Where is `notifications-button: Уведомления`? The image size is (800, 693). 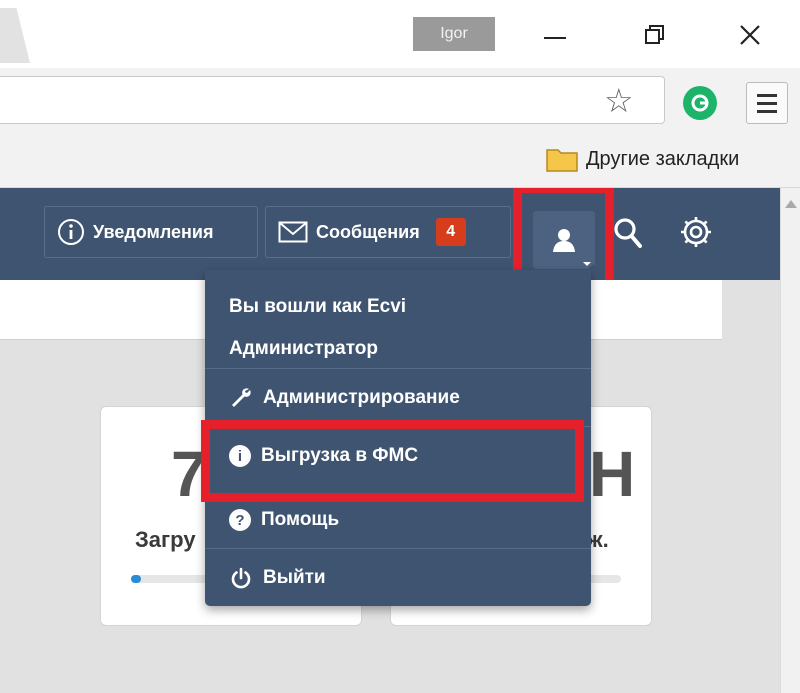 notifications-button: Уведомления is located at coordinates (151, 232).